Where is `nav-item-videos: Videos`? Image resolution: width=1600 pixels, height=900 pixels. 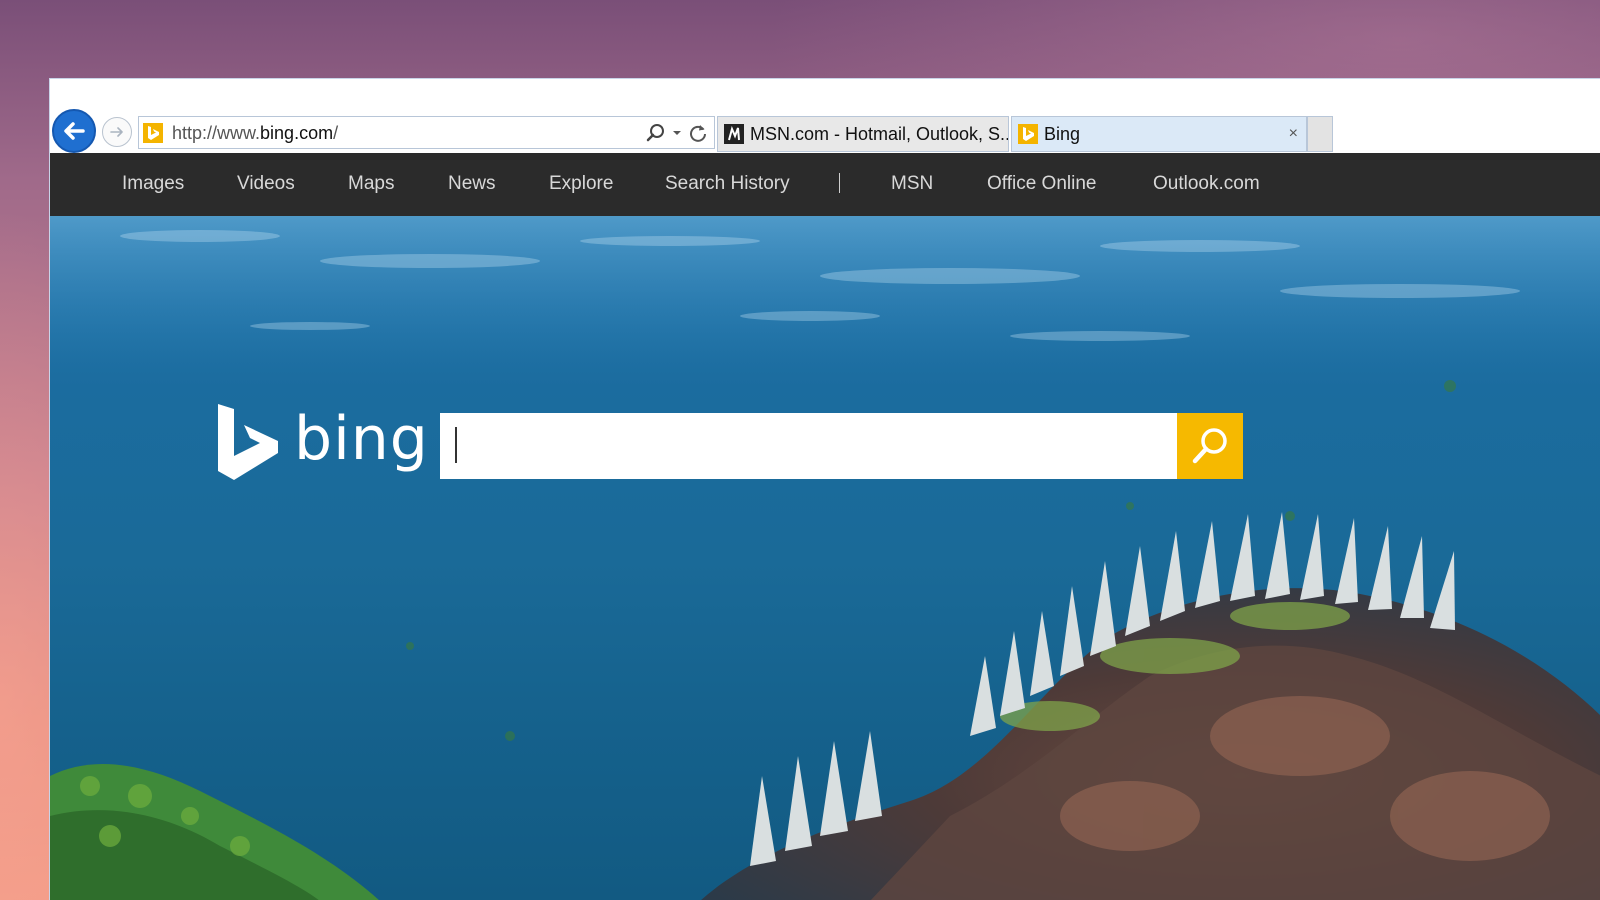 nav-item-videos: Videos is located at coordinates (266, 184).